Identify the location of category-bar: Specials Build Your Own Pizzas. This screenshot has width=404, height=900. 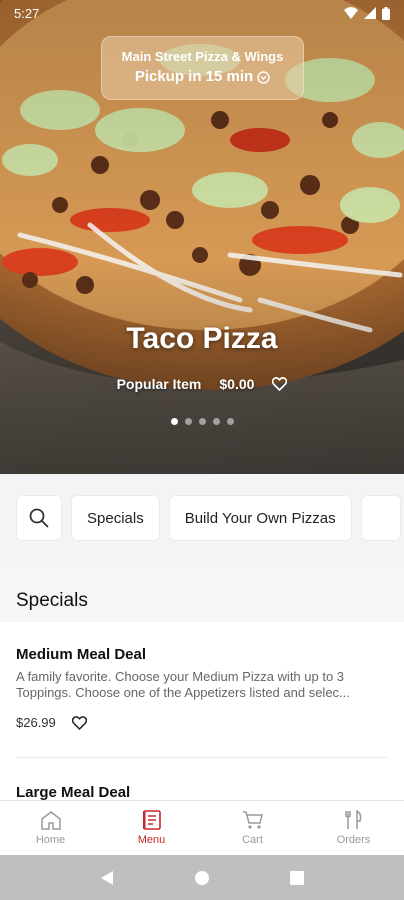
(202, 518).